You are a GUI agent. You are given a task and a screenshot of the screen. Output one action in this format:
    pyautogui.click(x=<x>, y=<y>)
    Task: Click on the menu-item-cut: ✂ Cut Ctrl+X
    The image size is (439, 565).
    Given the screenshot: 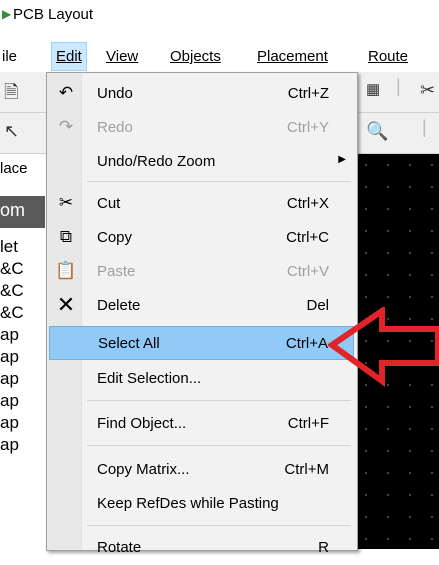 What is the action you would take?
    pyautogui.click(x=201, y=204)
    